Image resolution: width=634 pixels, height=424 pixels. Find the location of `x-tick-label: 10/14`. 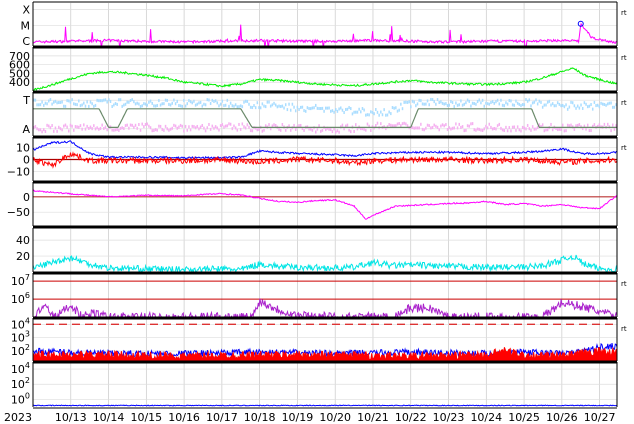

x-tick-label: 10/14 is located at coordinates (109, 417).